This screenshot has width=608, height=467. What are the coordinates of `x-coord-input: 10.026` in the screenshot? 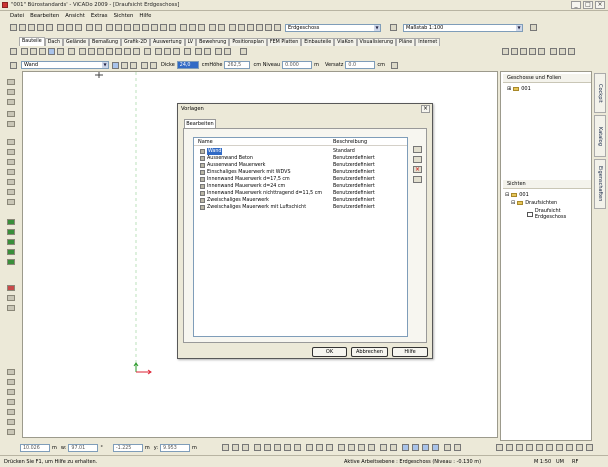 It's located at (35, 447).